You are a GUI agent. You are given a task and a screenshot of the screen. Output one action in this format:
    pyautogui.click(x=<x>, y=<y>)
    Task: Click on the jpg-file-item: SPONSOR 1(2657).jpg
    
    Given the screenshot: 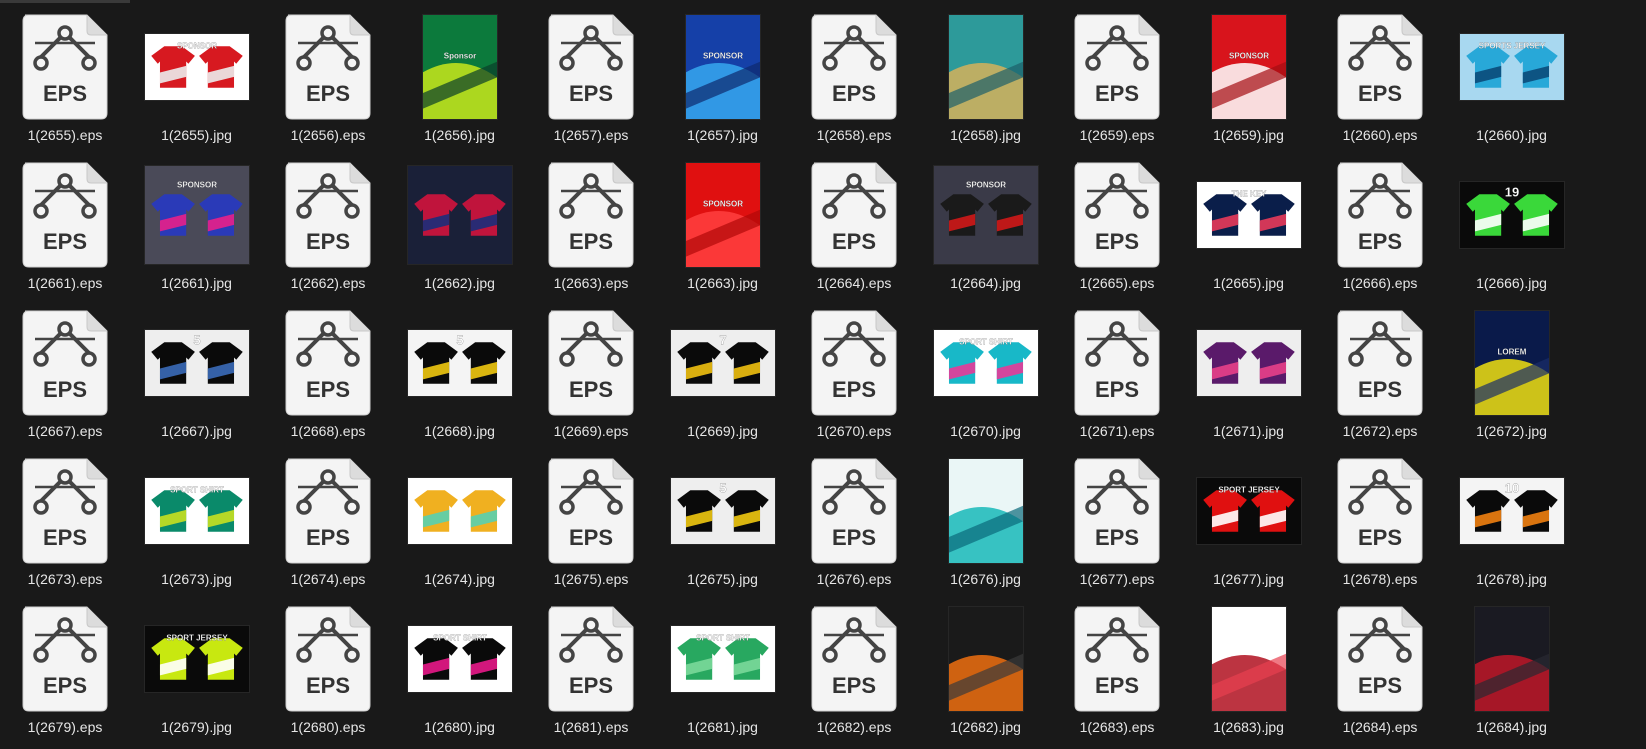 What is the action you would take?
    pyautogui.click(x=723, y=76)
    